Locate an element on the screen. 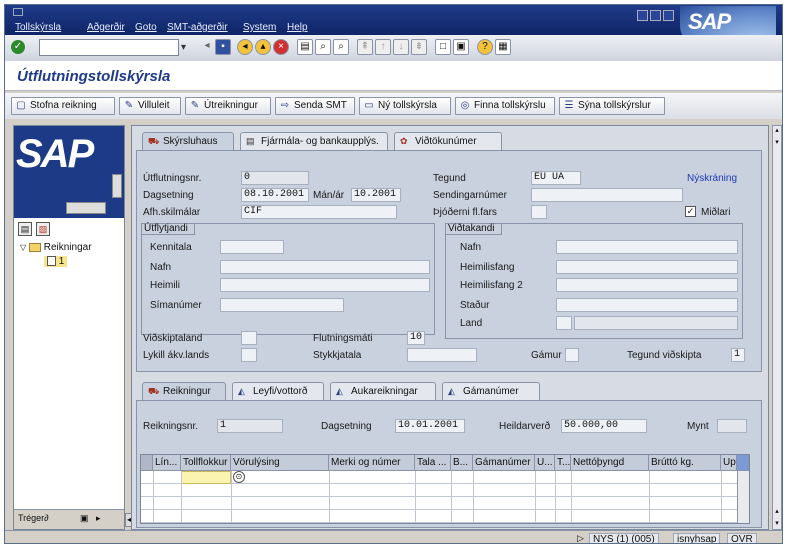 This screenshot has height=547, width=787. tollflokkur-input is located at coordinates (206, 477).